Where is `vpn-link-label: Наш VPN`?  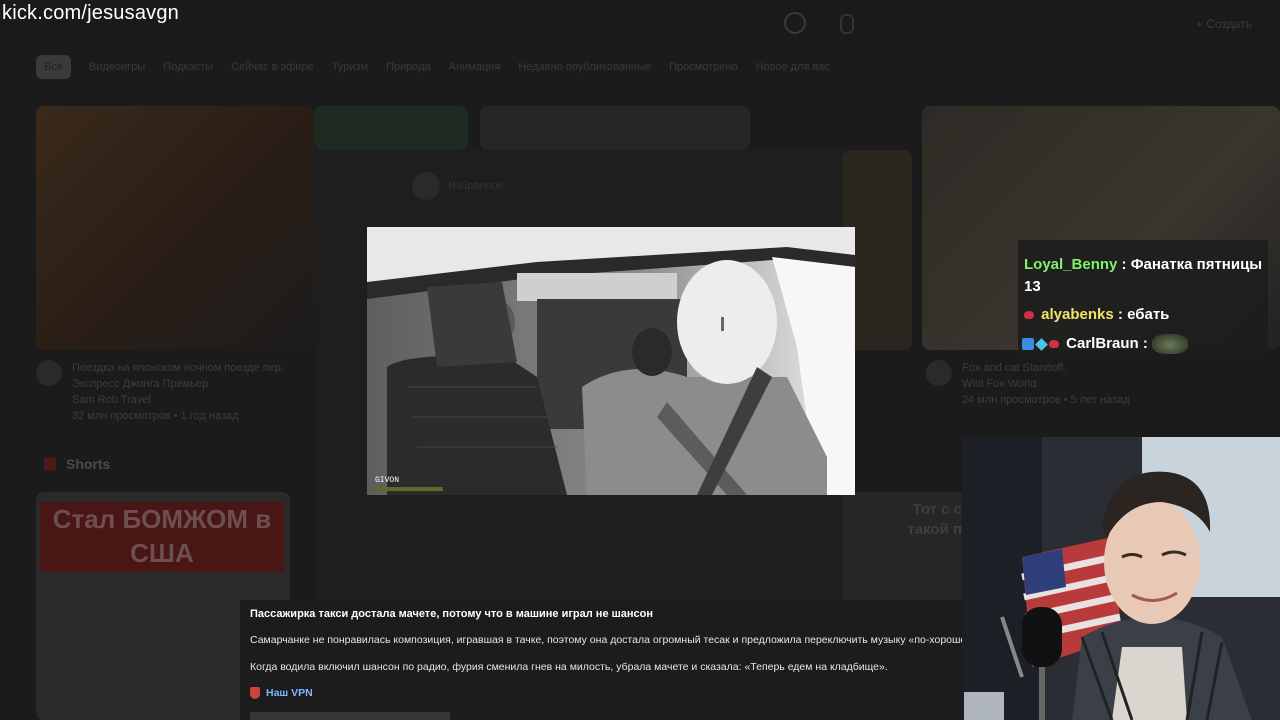
vpn-link-label: Наш VPN is located at coordinates (289, 693).